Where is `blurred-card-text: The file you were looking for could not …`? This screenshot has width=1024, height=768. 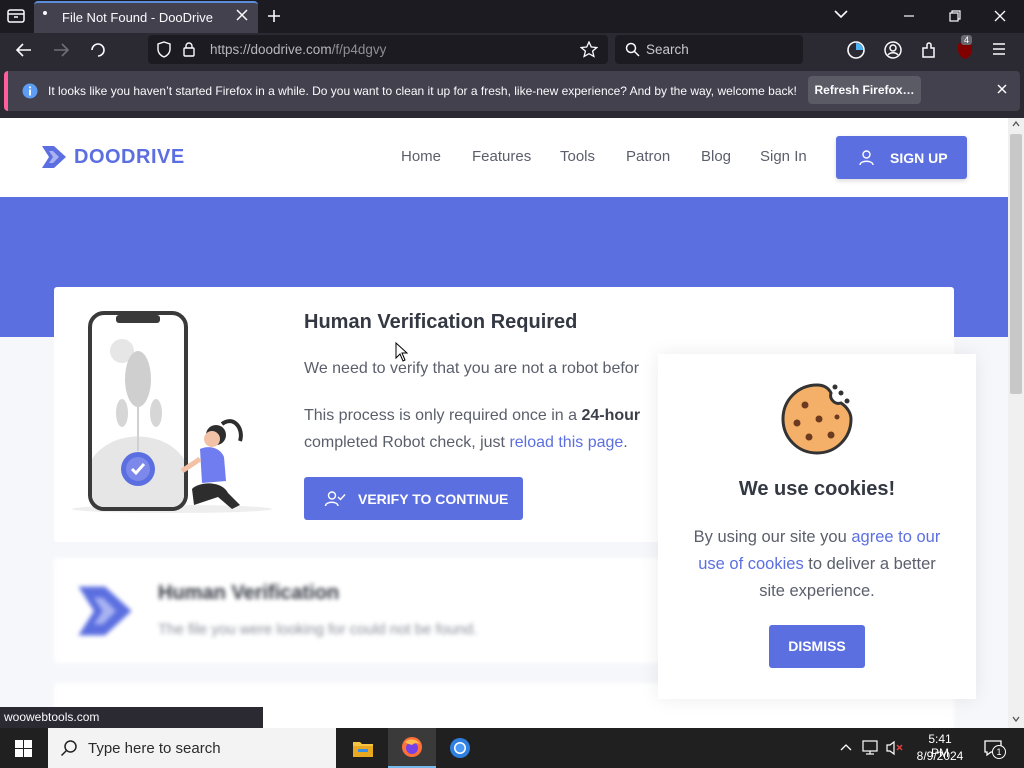 blurred-card-text: The file you were looking for could not … is located at coordinates (318, 629).